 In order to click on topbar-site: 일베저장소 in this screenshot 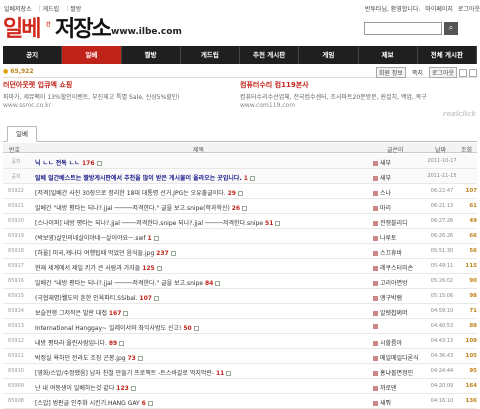, I will do `click(18, 8)`.